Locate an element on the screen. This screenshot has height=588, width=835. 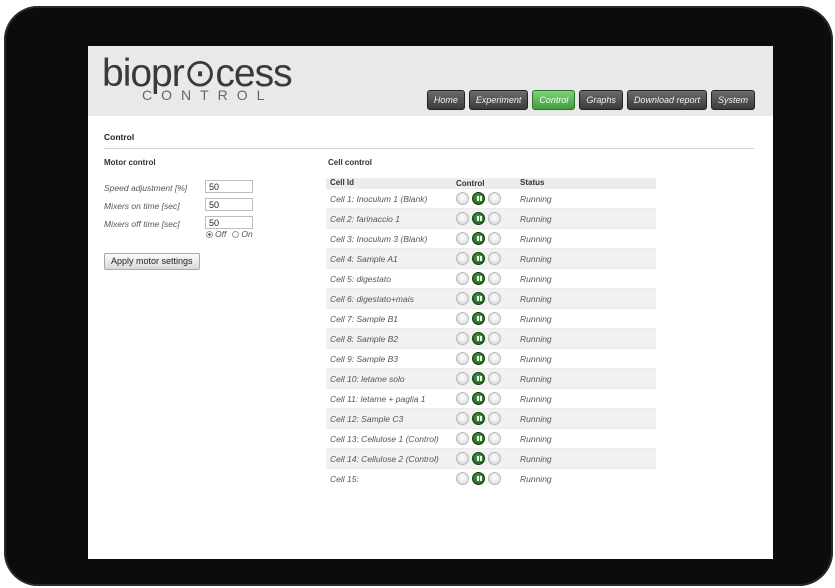
cell-id: Cell 2: farinaccio 1 is located at coordinates (365, 218).